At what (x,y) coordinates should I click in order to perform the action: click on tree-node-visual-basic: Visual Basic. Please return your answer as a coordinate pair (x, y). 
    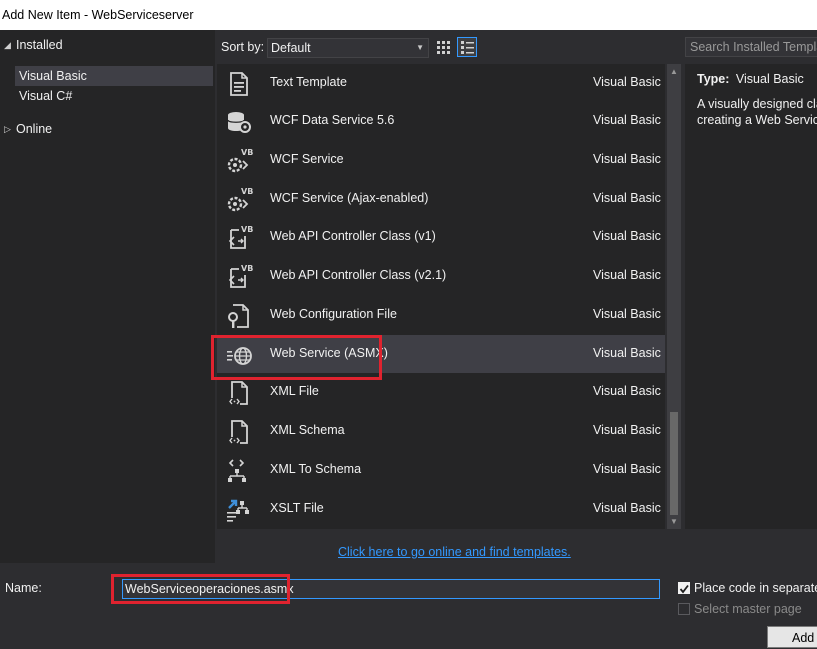
    Looking at the image, I should click on (114, 76).